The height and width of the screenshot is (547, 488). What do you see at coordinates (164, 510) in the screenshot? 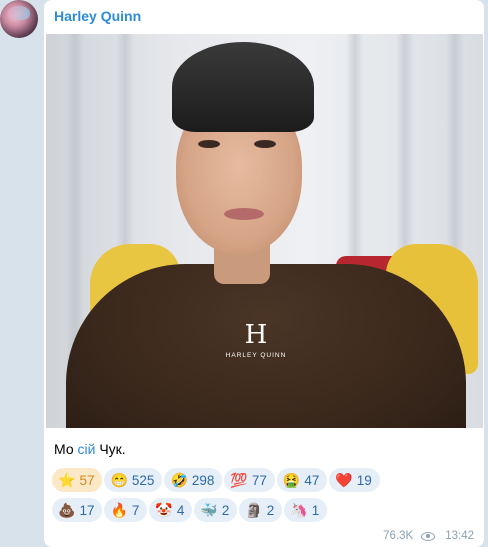
I see `clown-icon: 🤡` at bounding box center [164, 510].